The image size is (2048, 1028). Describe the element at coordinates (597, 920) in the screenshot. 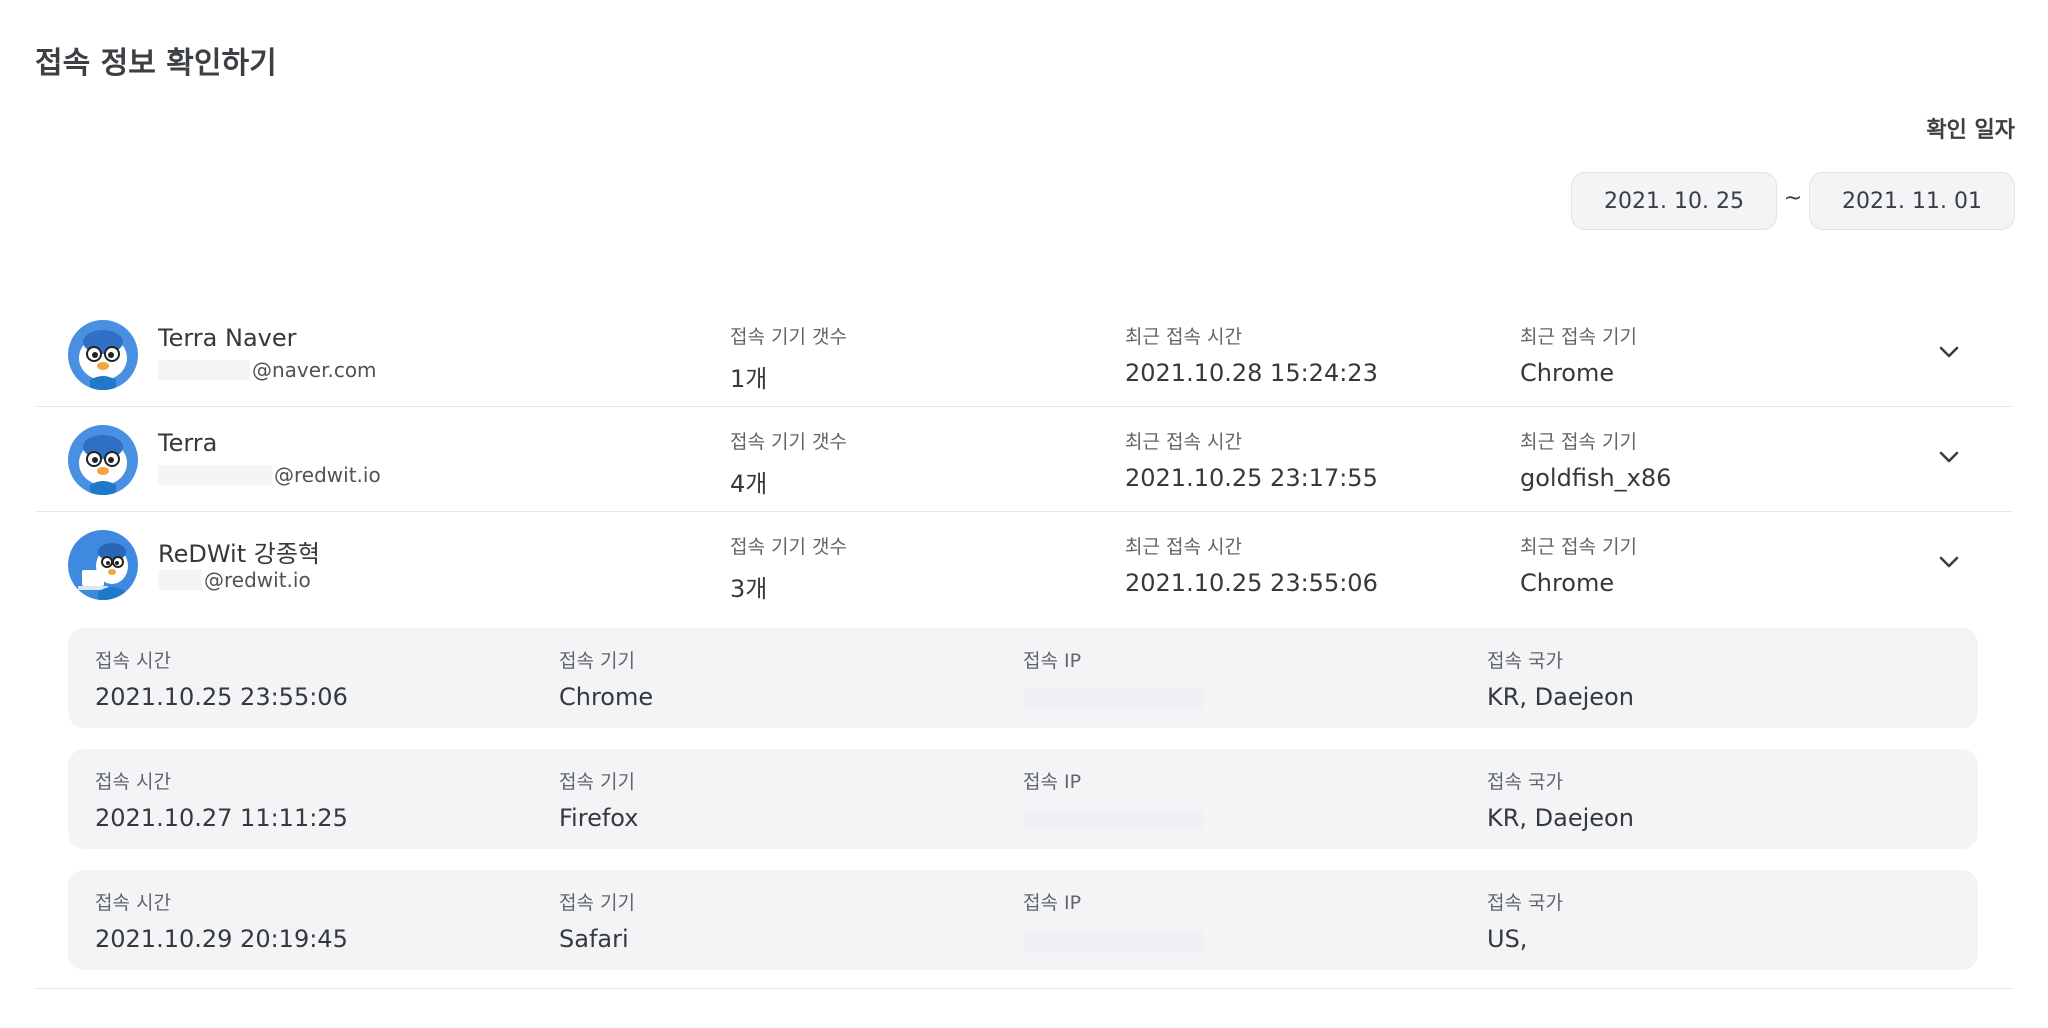

I see `session-device: 접속 기기 Safari` at that location.